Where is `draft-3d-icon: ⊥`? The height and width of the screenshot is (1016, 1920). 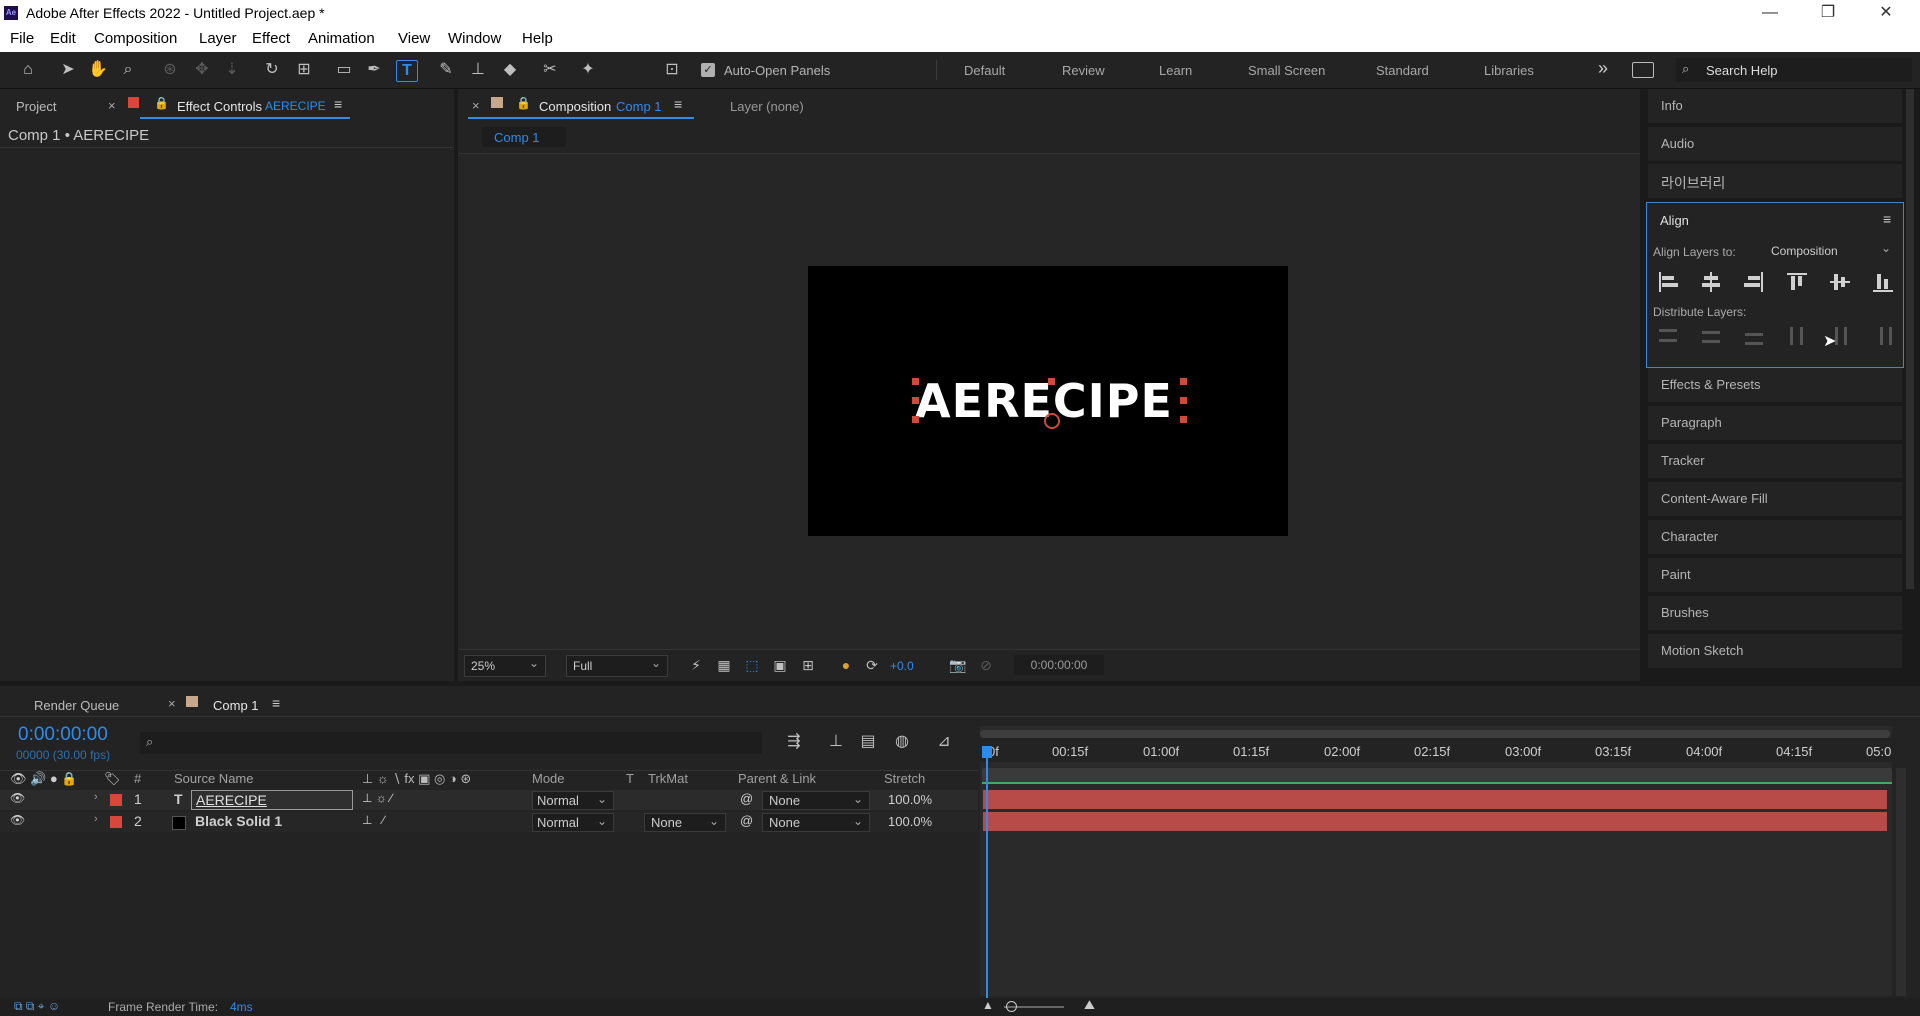 draft-3d-icon: ⊥ is located at coordinates (836, 742).